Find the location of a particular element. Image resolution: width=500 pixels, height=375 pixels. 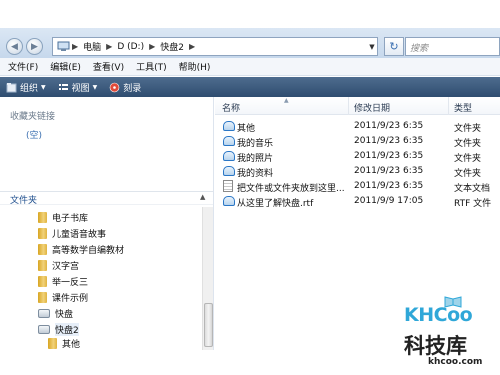

sort-caret-icon: ▲ is located at coordinates (286, 100).